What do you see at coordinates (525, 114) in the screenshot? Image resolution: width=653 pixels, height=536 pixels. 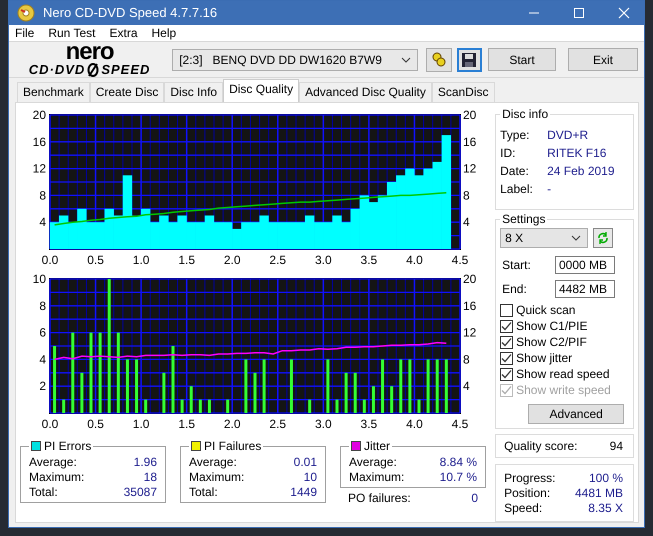 I see `group-title: Disc info` at bounding box center [525, 114].